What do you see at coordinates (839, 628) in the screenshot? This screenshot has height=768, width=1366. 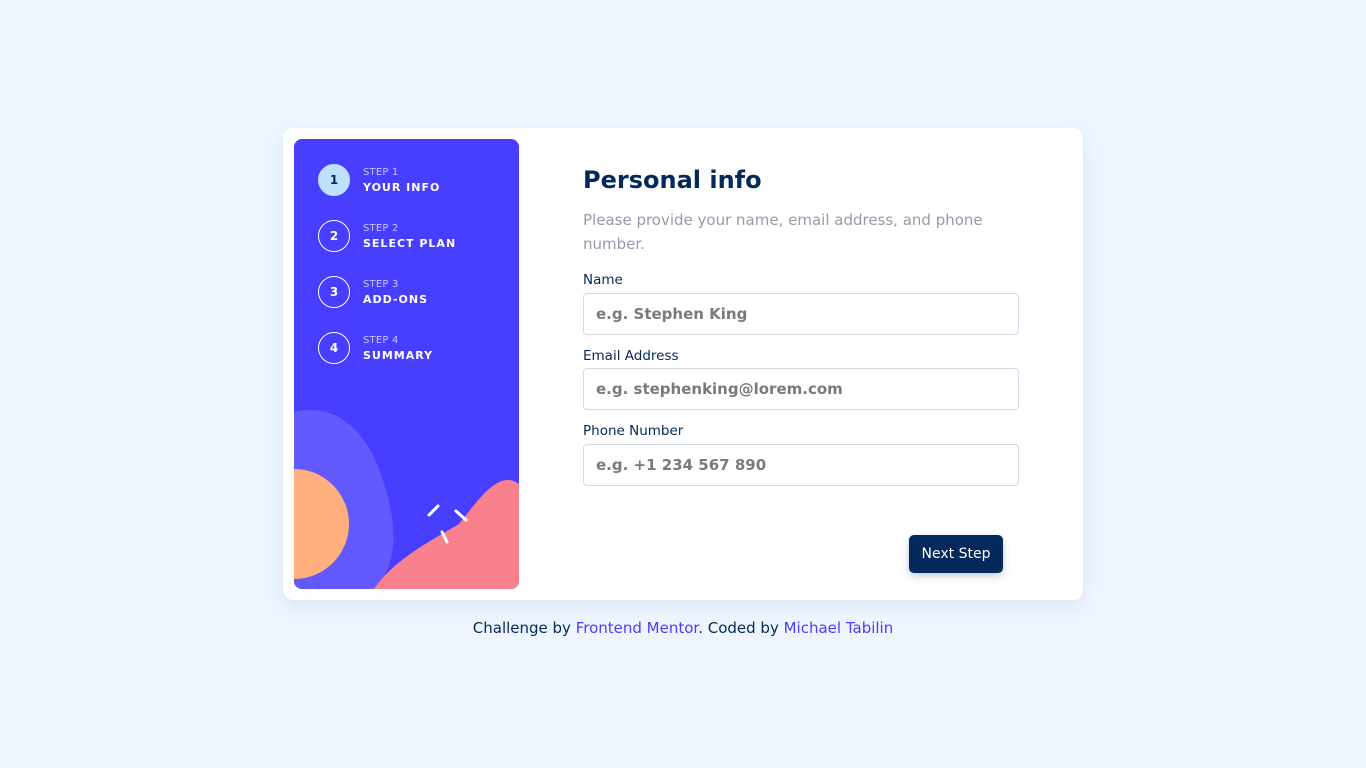 I see `author-link: Michael Tabilin` at bounding box center [839, 628].